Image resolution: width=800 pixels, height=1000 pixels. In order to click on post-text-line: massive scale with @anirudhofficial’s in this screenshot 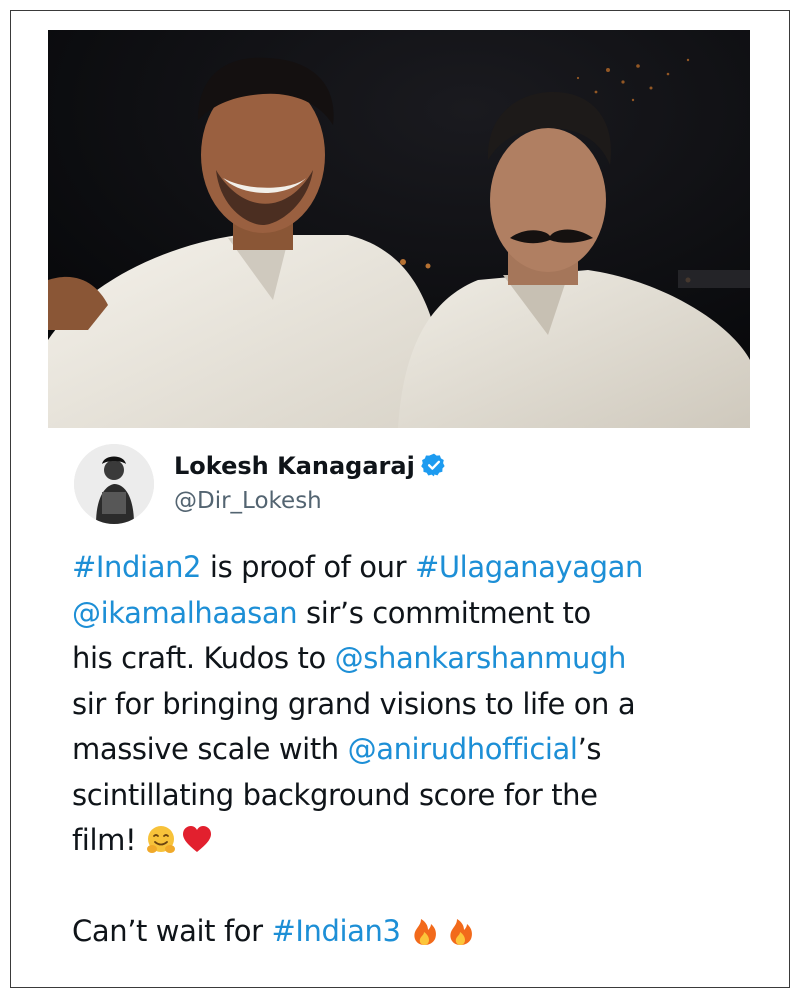, I will do `click(407, 750)`.